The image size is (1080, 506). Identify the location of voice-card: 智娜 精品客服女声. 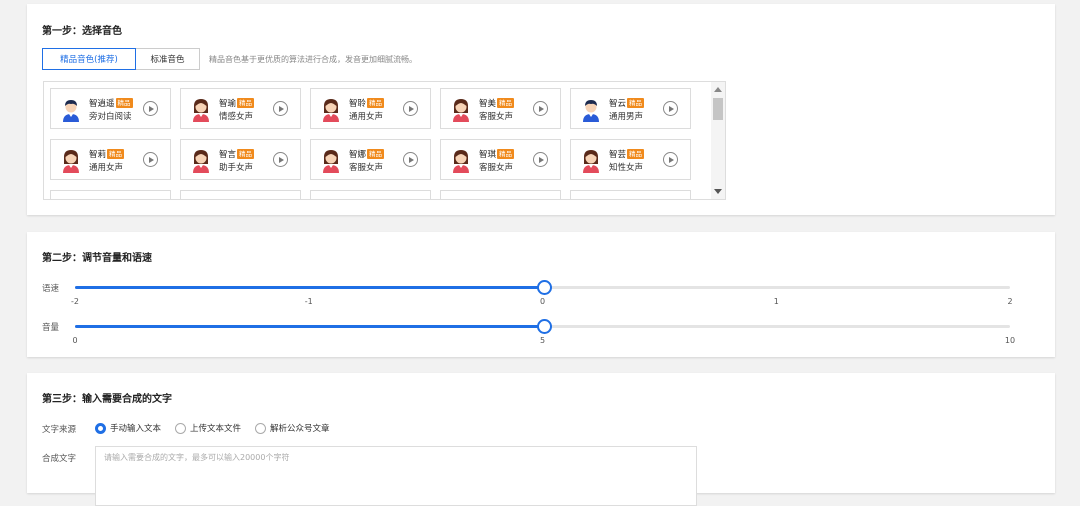
(370, 159).